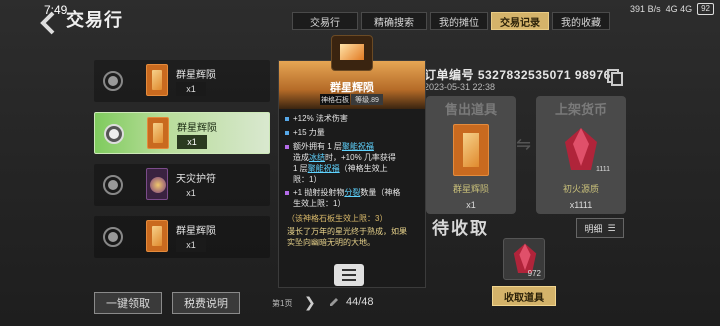 The image size is (720, 326). I want to click on flavor-text: 实坠向幽暗无明的大地。, so click(331, 242).